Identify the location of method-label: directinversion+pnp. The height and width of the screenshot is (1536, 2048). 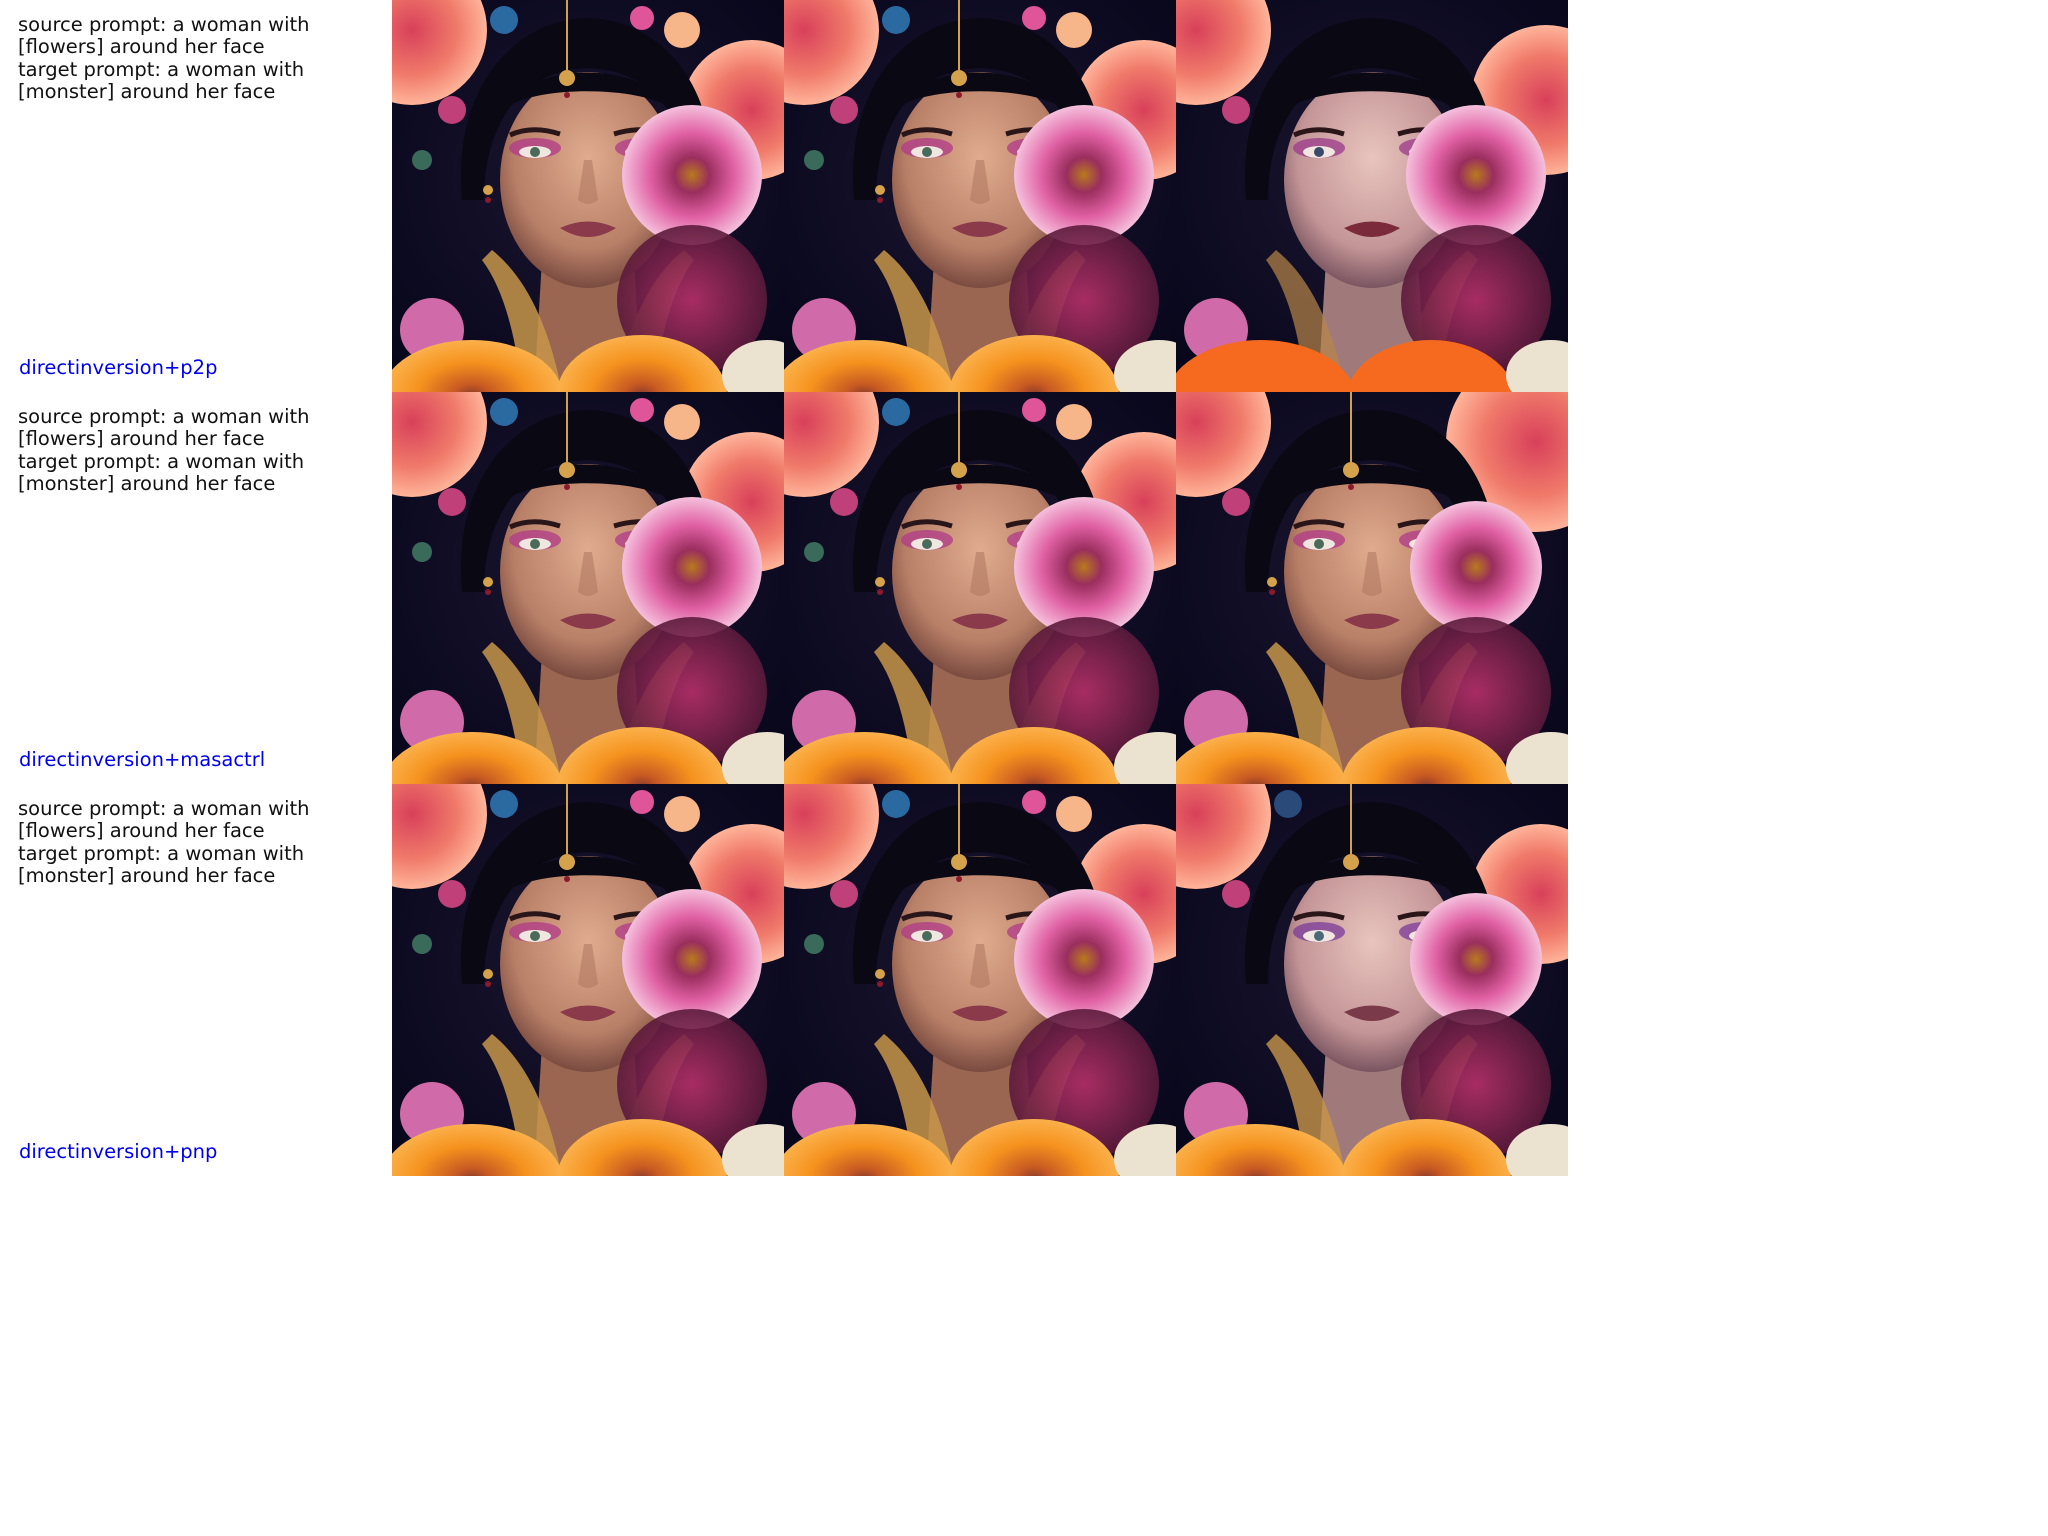
(118, 1151).